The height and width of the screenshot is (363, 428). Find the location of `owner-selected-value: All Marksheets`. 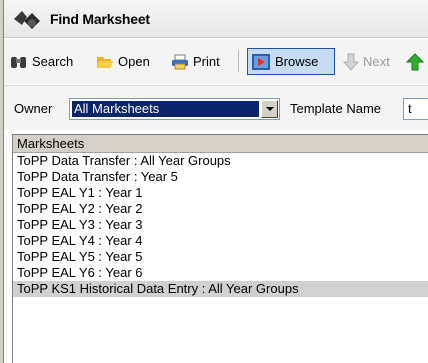

owner-selected-value: All Marksheets is located at coordinates (165, 109).